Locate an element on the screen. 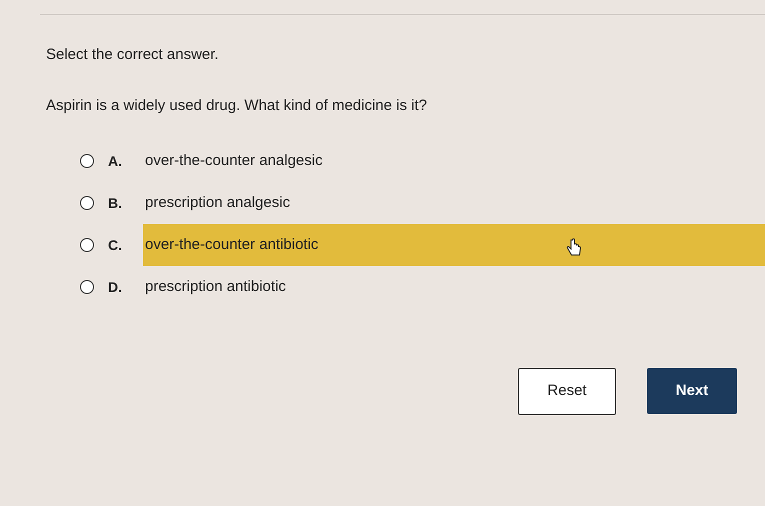  option-text: over-the-counter antibiotic is located at coordinates (231, 245).